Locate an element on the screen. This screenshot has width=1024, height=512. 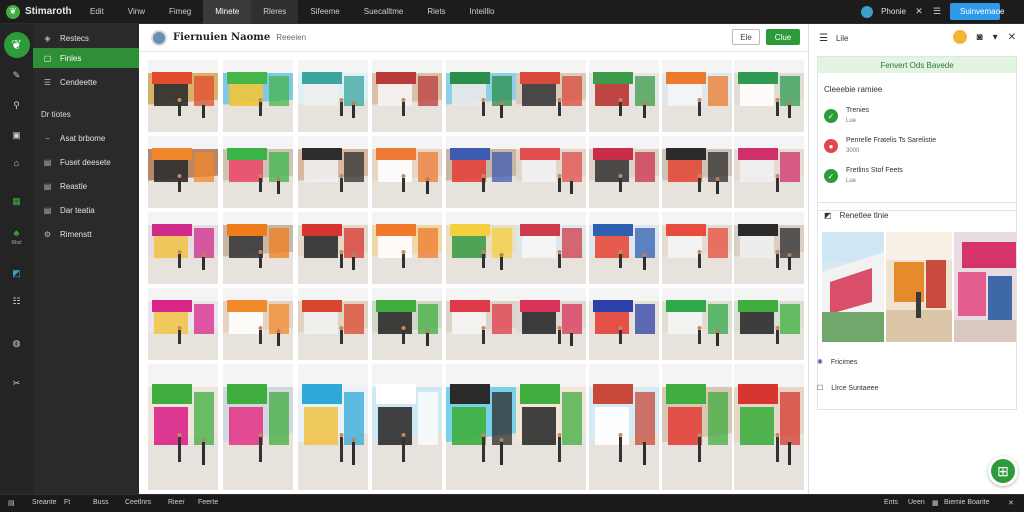
panel-list-item-2: ☐ Llrce Suntaeee is located at coordinates (847, 388).